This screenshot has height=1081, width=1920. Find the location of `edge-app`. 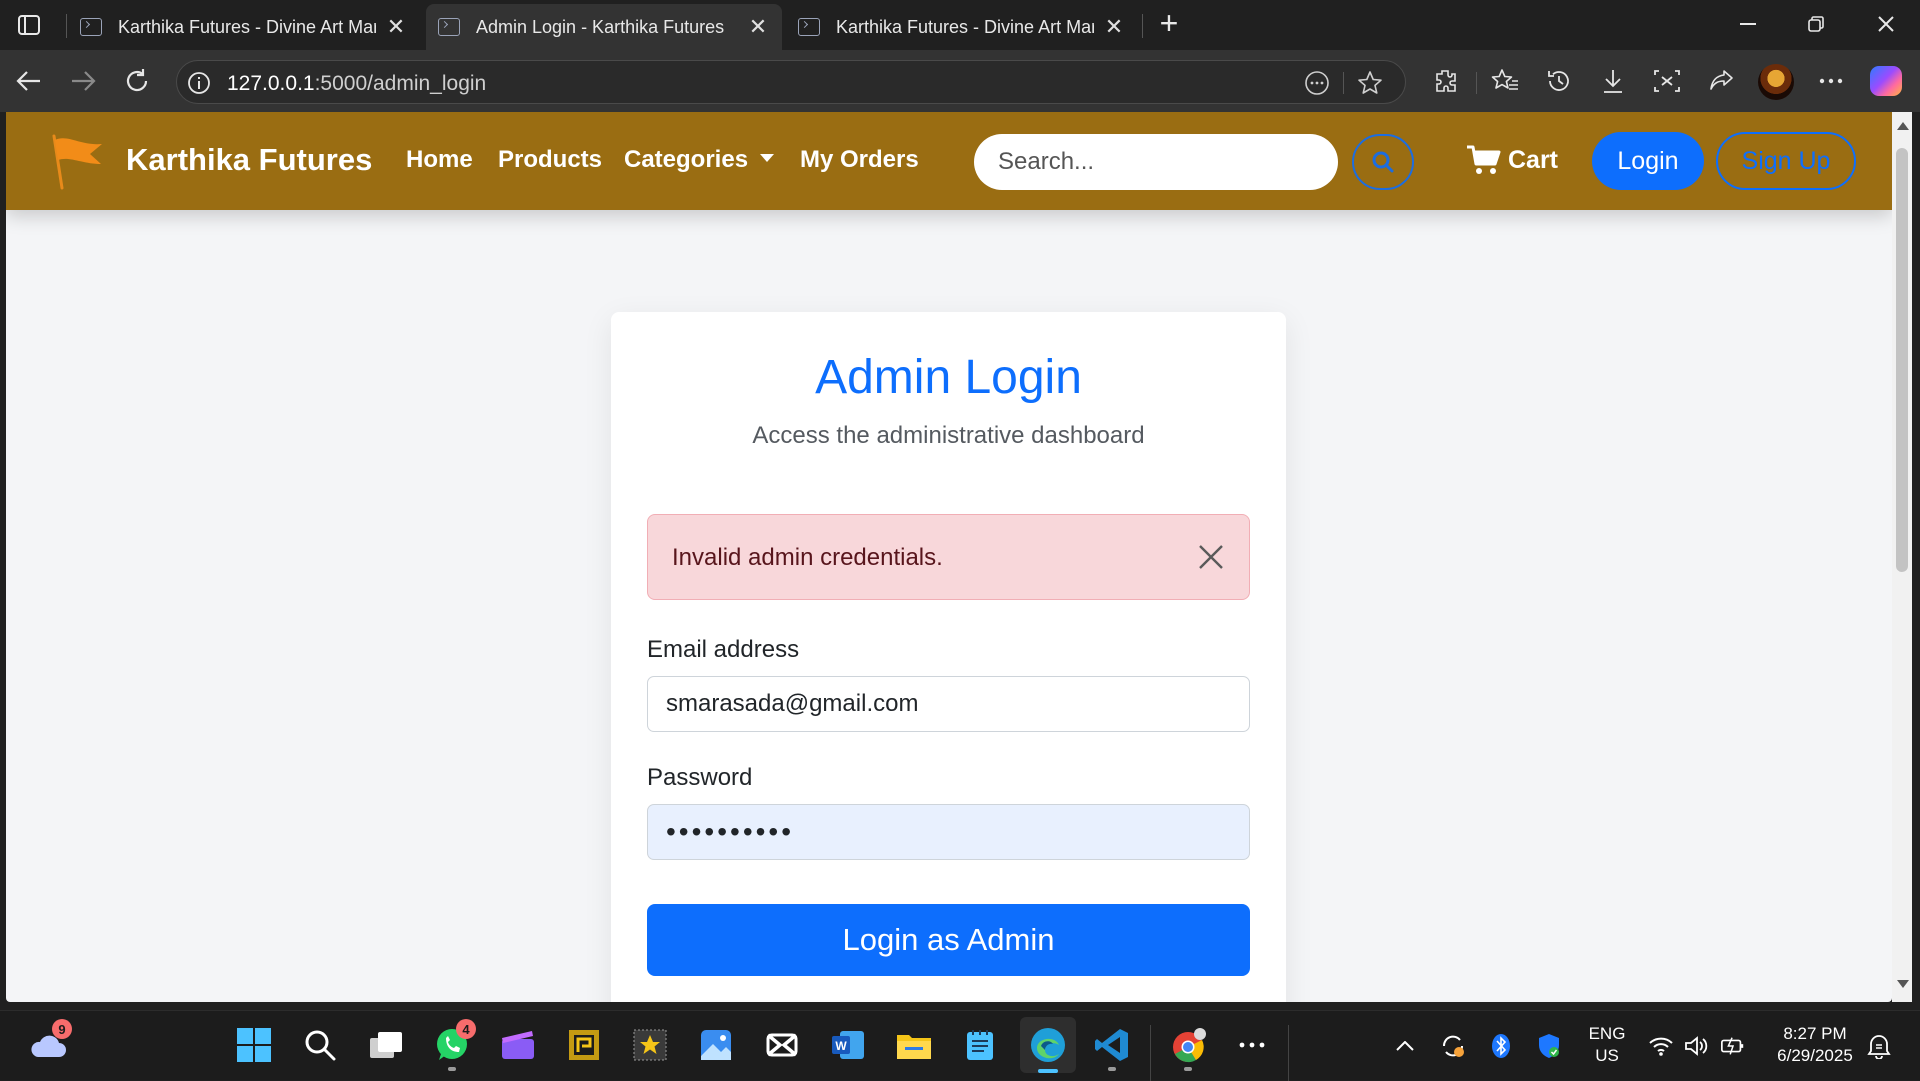

edge-app is located at coordinates (1048, 1045).